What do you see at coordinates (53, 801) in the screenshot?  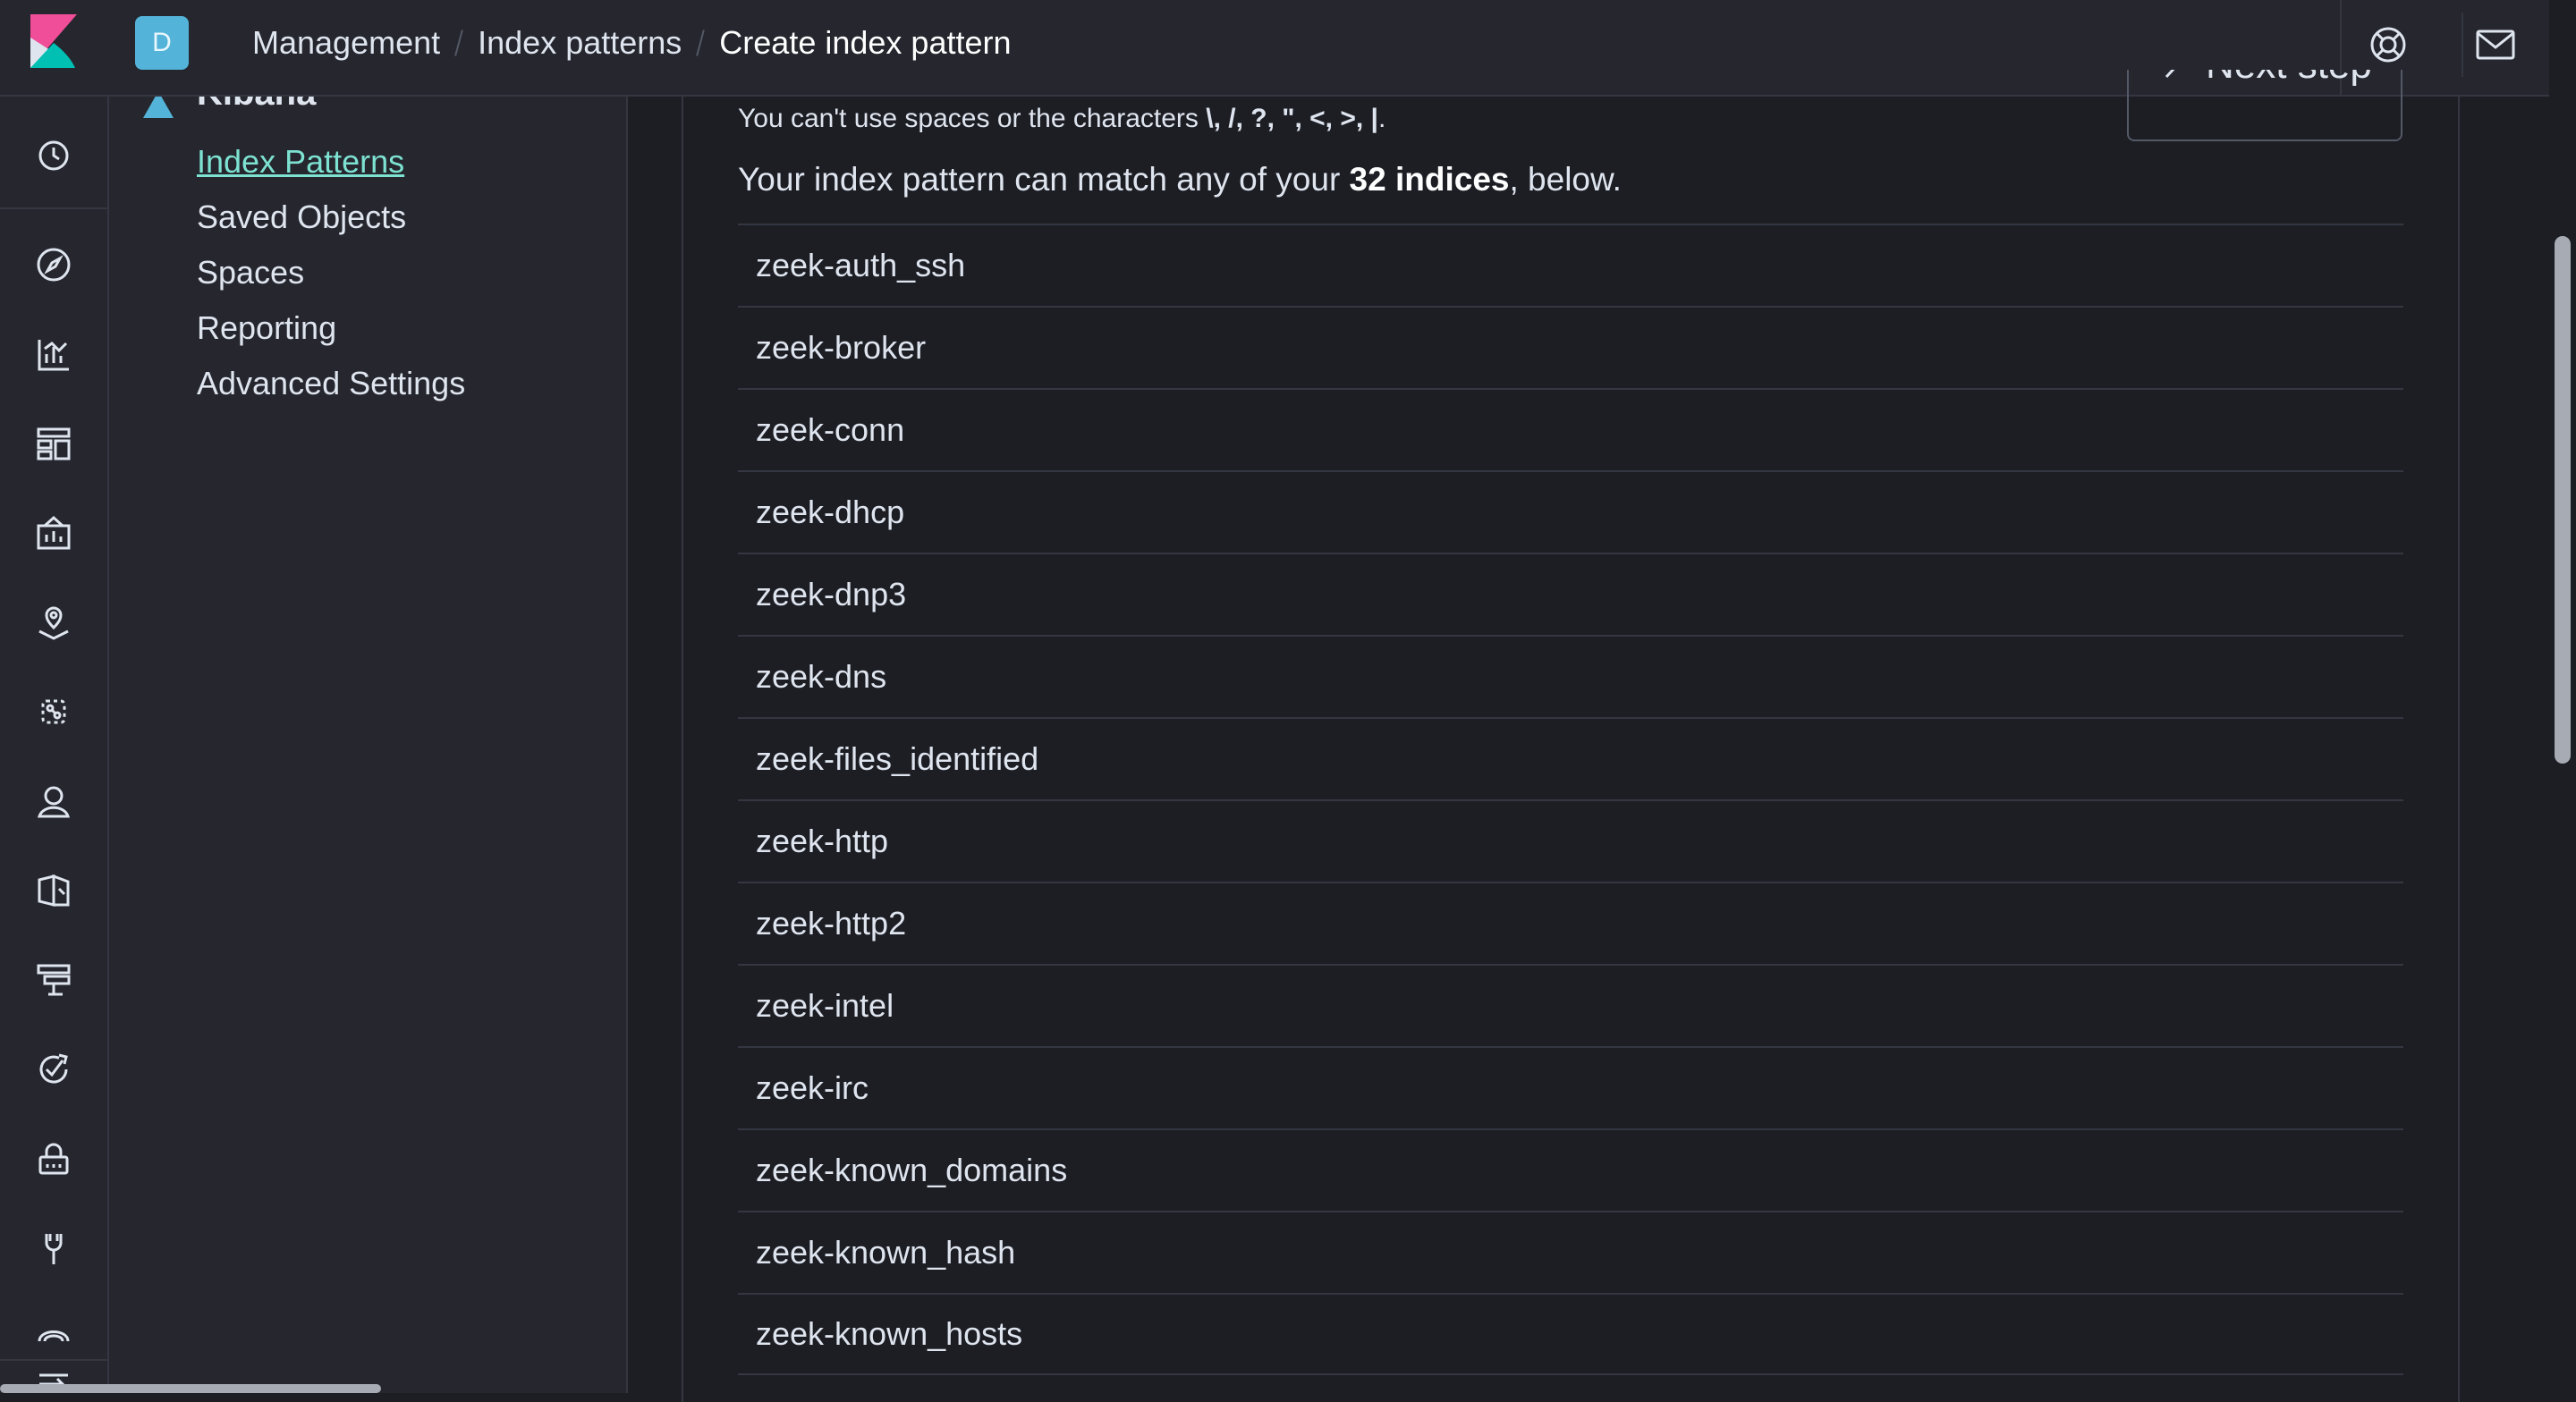 I see `infrastructure-icon` at bounding box center [53, 801].